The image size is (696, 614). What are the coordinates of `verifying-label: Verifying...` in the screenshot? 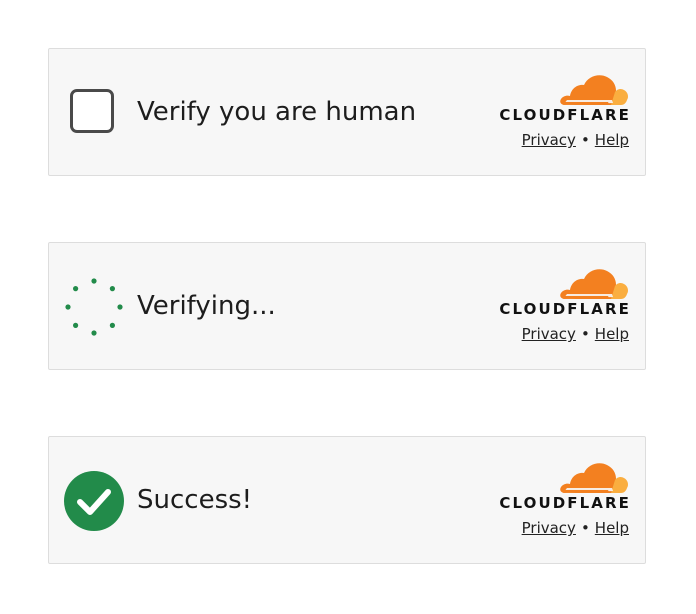 It's located at (206, 306).